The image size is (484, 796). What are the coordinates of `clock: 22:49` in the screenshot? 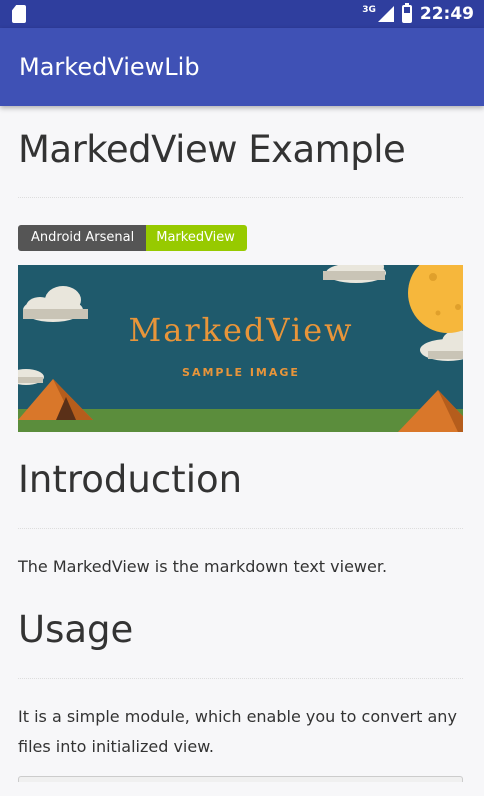 It's located at (446, 14).